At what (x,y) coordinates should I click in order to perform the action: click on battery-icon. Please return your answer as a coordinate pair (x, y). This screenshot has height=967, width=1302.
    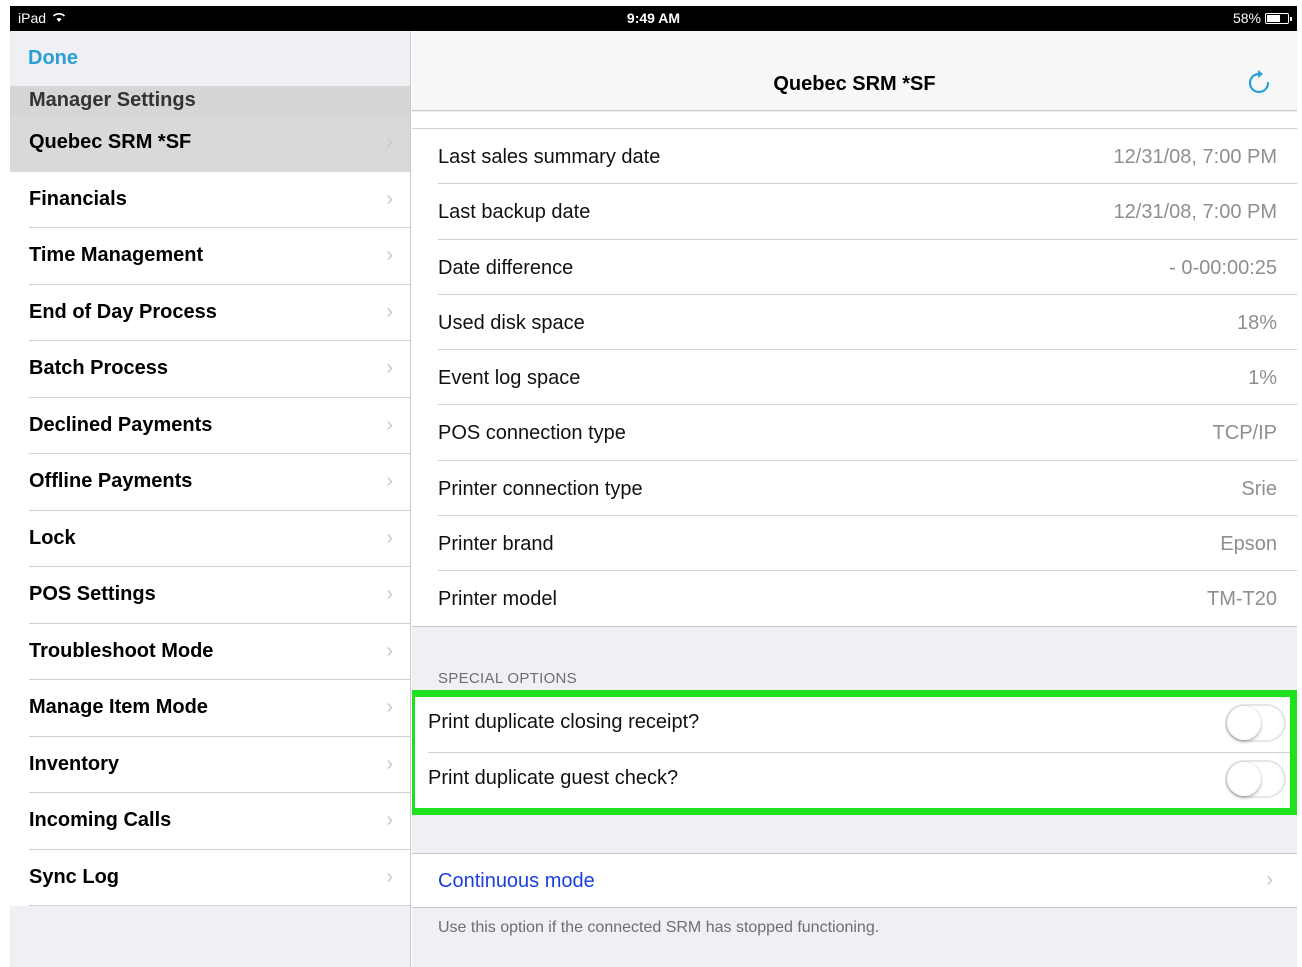
    Looking at the image, I should click on (1278, 18).